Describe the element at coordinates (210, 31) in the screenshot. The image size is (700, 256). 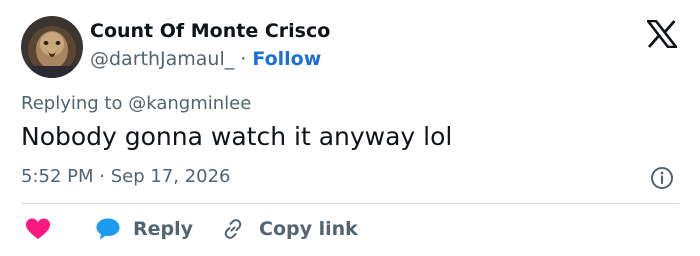
I see `author-display-name: Count Of Monte Crisco` at that location.